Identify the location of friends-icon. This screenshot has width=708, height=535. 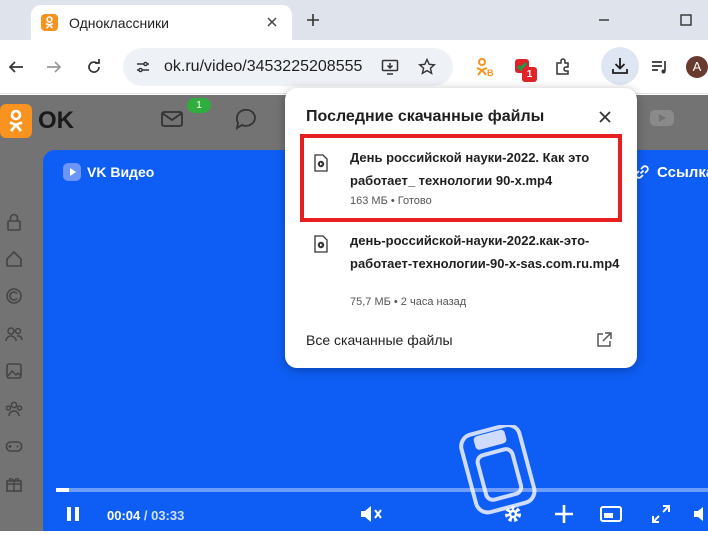
(14, 334).